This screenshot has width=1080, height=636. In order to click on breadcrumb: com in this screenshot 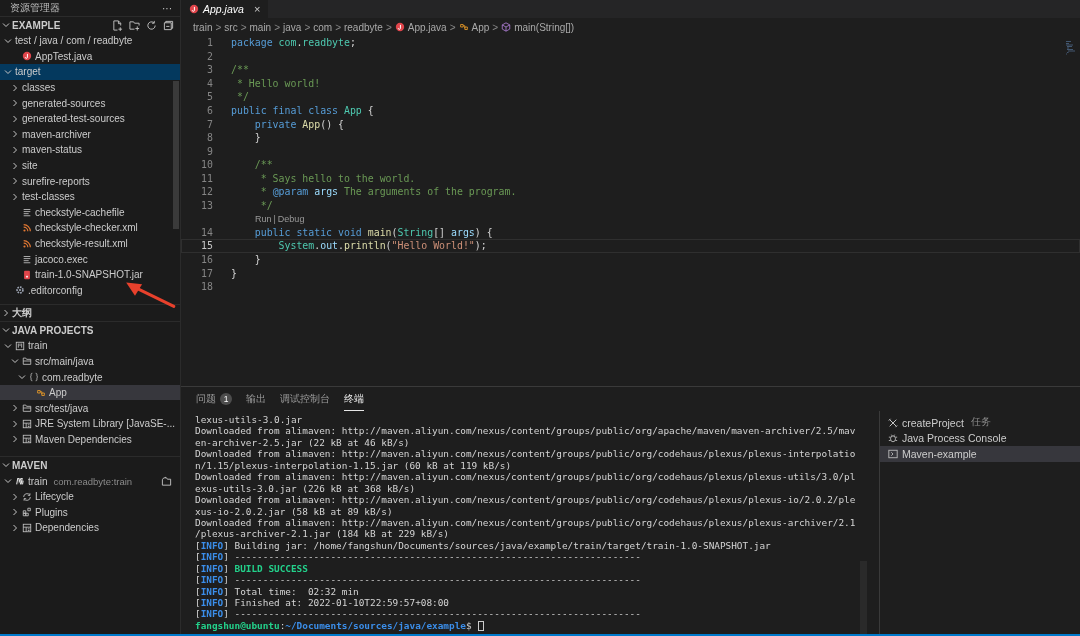, I will do `click(323, 27)`.